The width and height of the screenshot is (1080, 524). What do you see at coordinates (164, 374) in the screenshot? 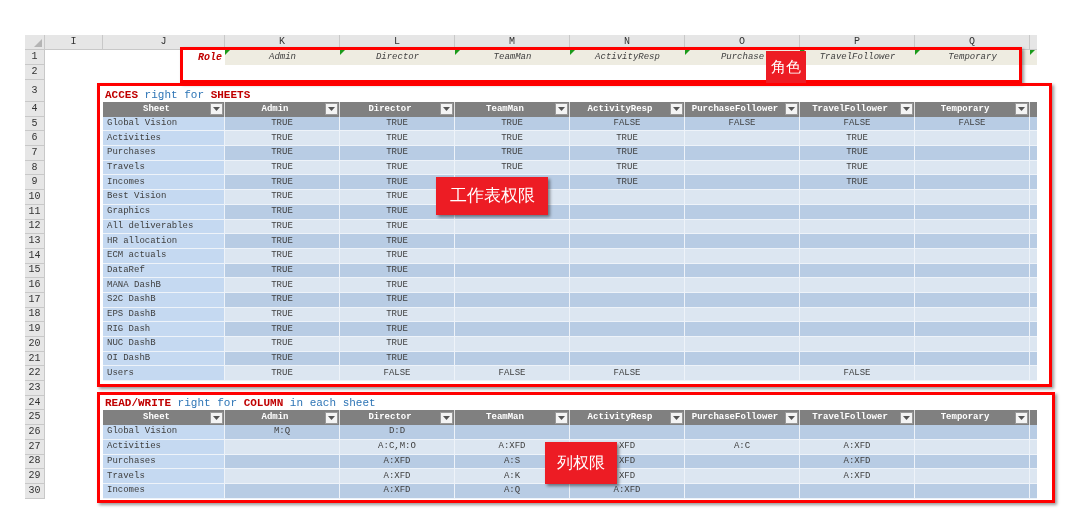
I see `table-cell: Users` at bounding box center [164, 374].